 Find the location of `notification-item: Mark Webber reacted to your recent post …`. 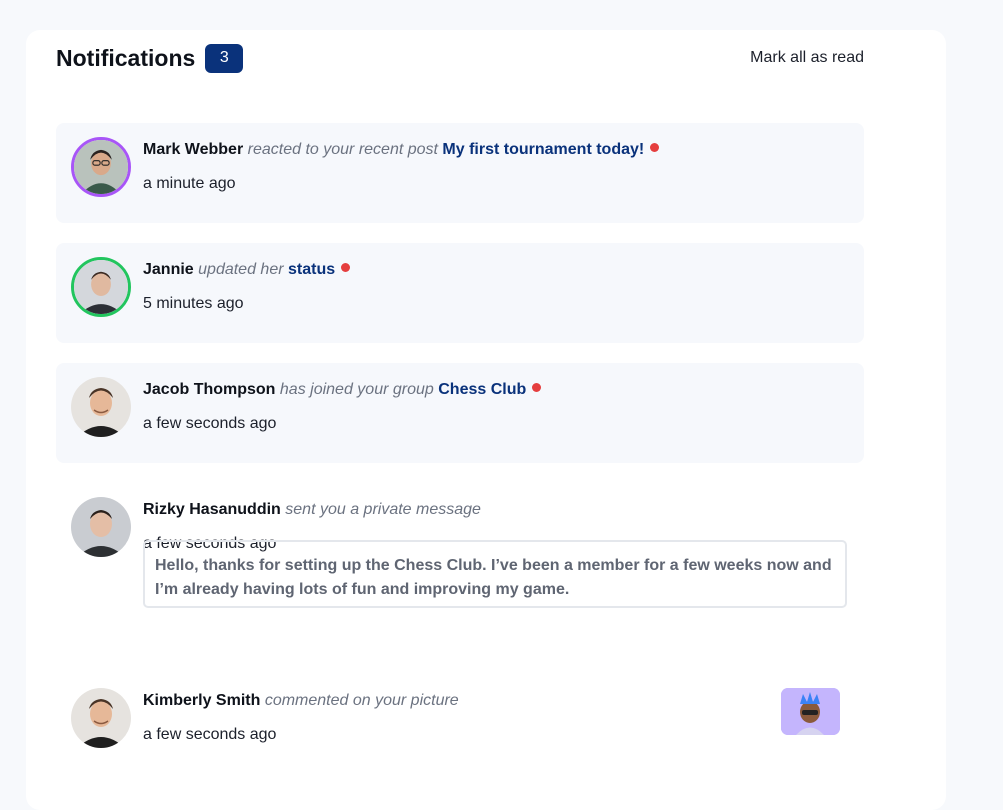

notification-item: Mark Webber reacted to your recent post … is located at coordinates (460, 173).